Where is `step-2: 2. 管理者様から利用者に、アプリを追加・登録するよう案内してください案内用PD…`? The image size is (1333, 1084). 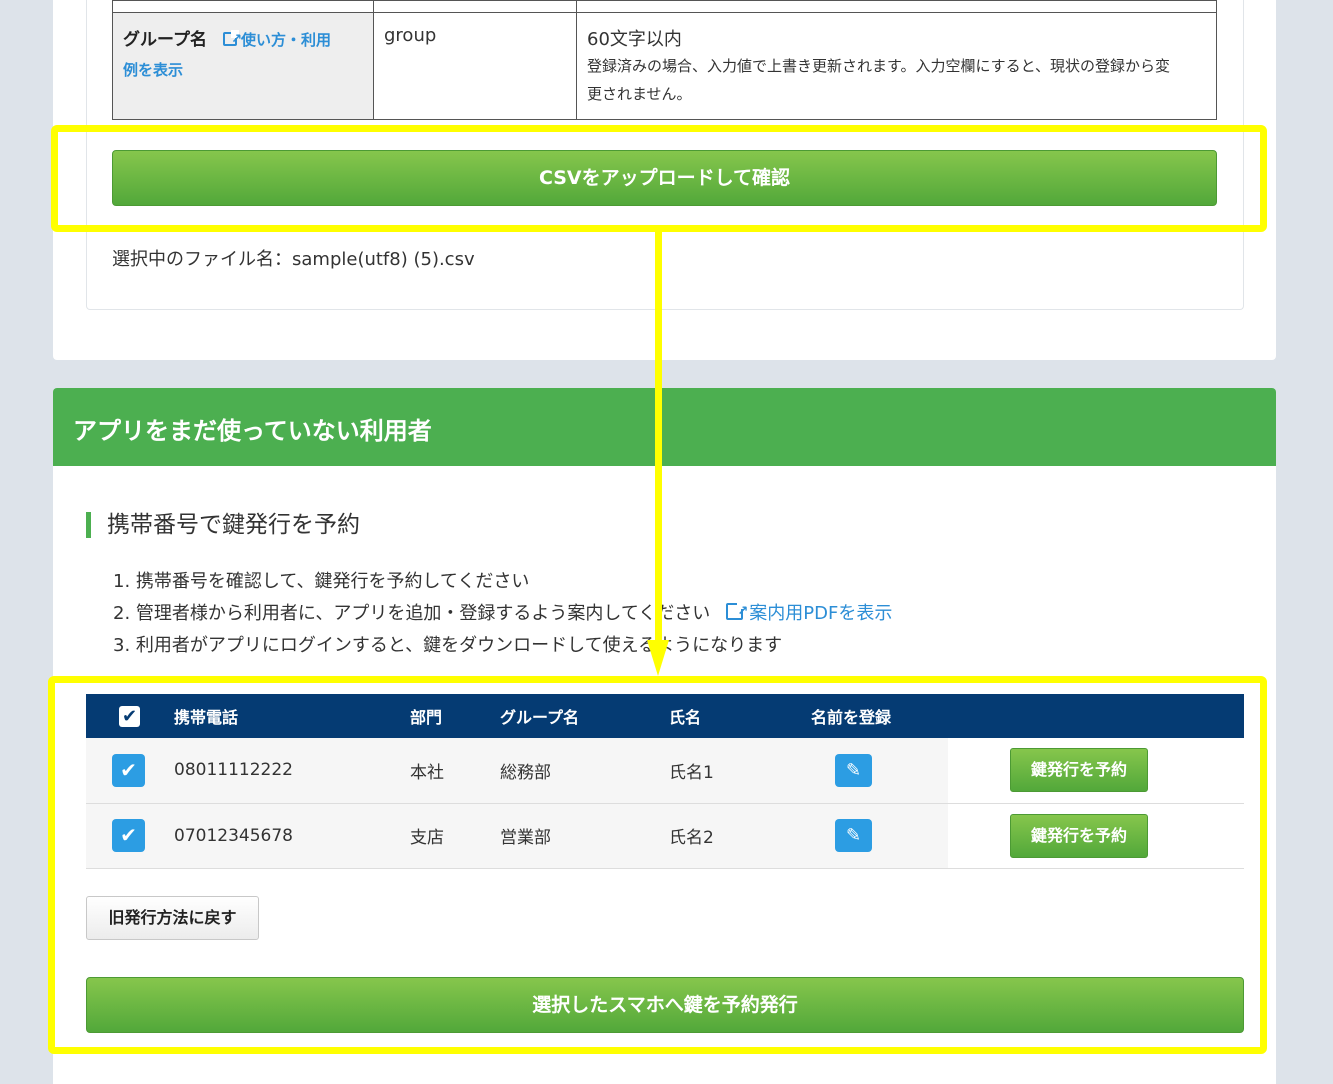 step-2: 2. 管理者様から利用者に、アプリを追加・登録するよう案内してください案内用PD… is located at coordinates (502, 613).